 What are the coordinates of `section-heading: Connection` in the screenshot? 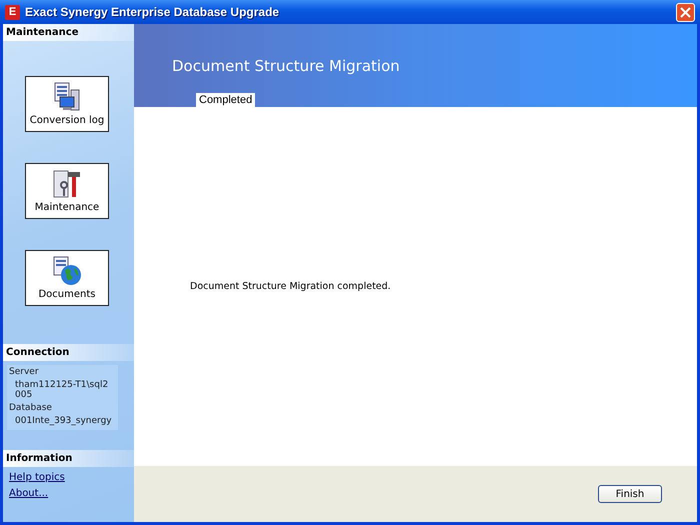 It's located at (68, 352).